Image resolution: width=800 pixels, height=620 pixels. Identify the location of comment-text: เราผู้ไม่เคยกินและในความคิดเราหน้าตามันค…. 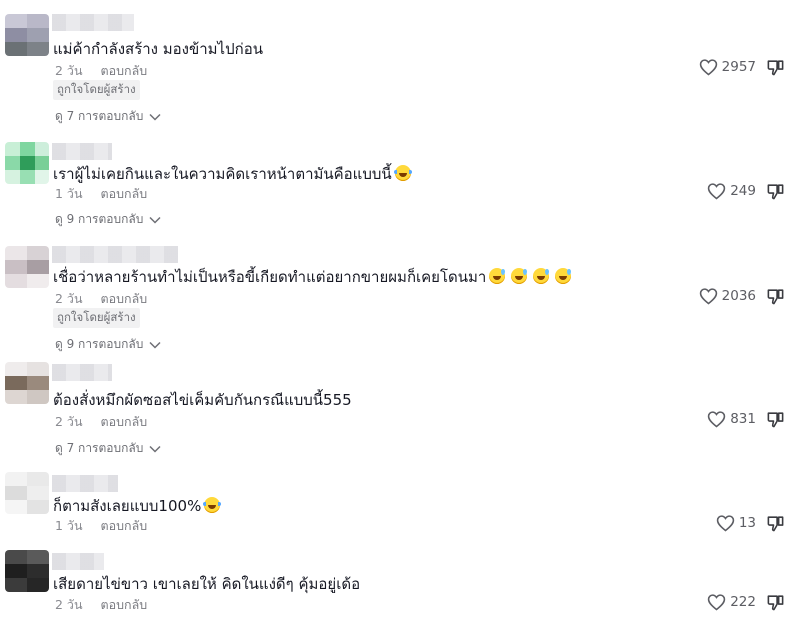
(232, 174).